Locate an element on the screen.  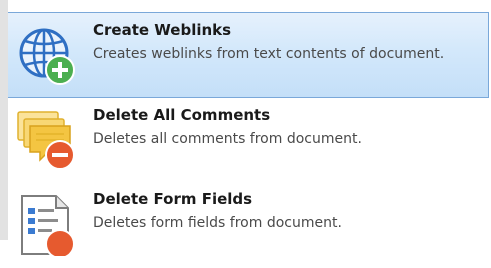
menu-item-description: Deletes all comments from document. is located at coordinates (227, 139).